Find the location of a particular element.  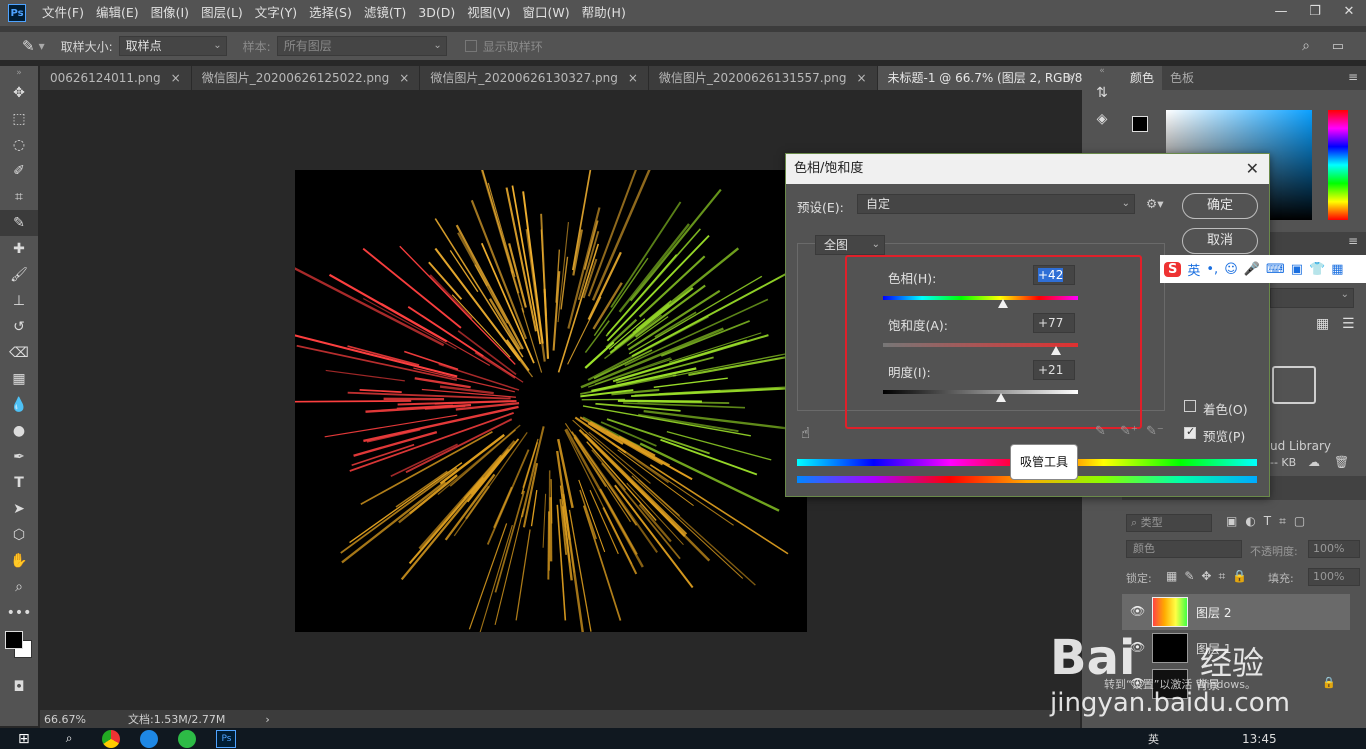

mic-icon: 🎤 is located at coordinates (1252, 269).